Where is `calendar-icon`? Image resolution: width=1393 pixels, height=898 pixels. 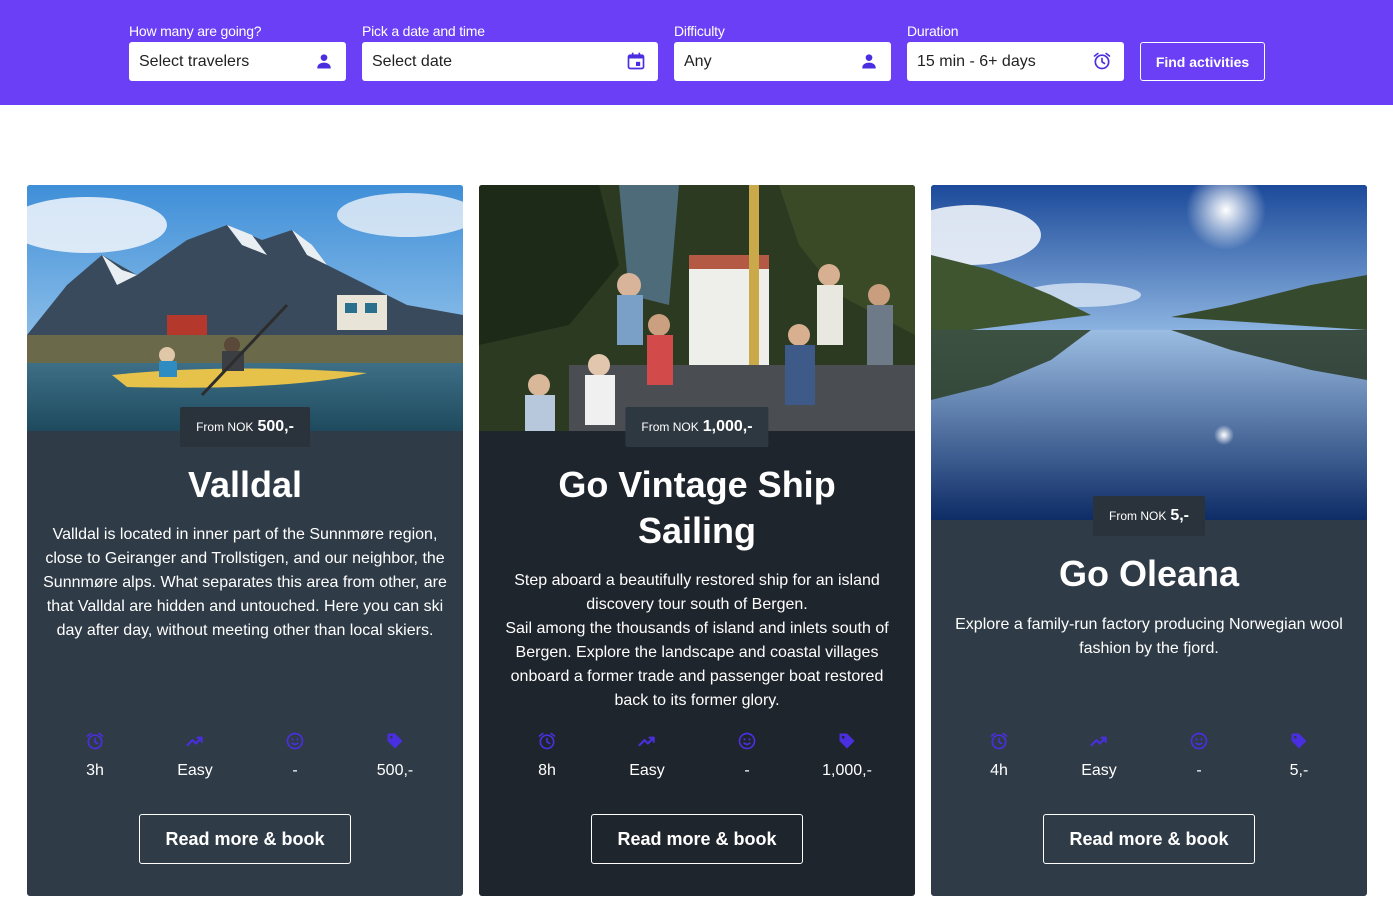
calendar-icon is located at coordinates (636, 61).